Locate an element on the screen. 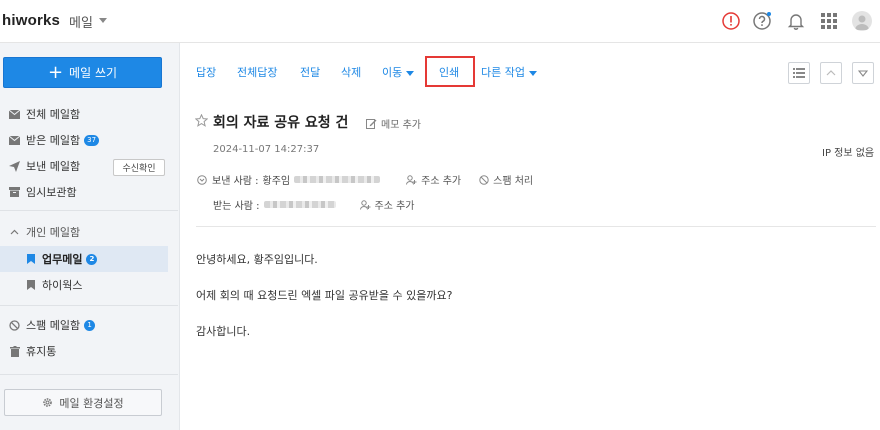 Image resolution: width=880 pixels, height=430 pixels. list-icon is located at coordinates (799, 73).